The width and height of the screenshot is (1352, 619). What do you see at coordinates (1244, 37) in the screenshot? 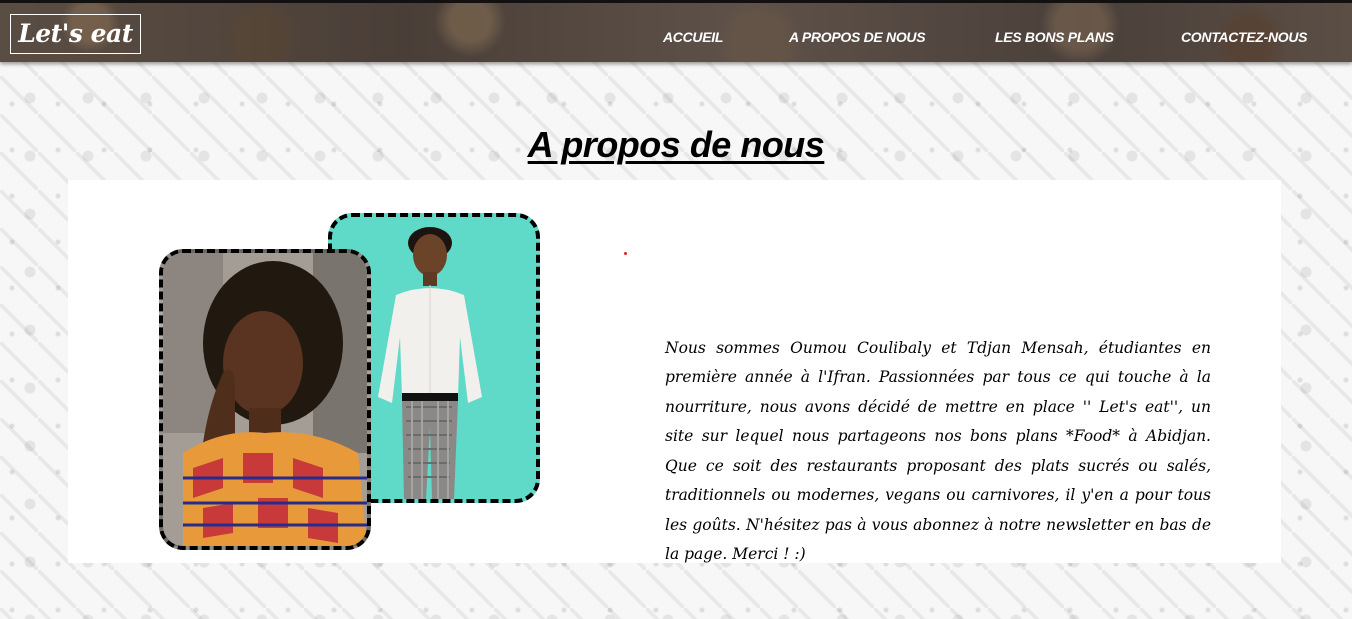
I see `nav-link-contact: CONTACTEZ-NOUS` at bounding box center [1244, 37].